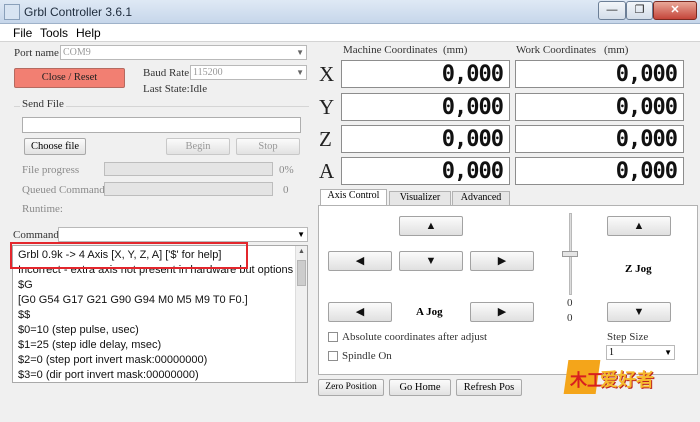  I want to click on console-line: $G, so click(25, 285).